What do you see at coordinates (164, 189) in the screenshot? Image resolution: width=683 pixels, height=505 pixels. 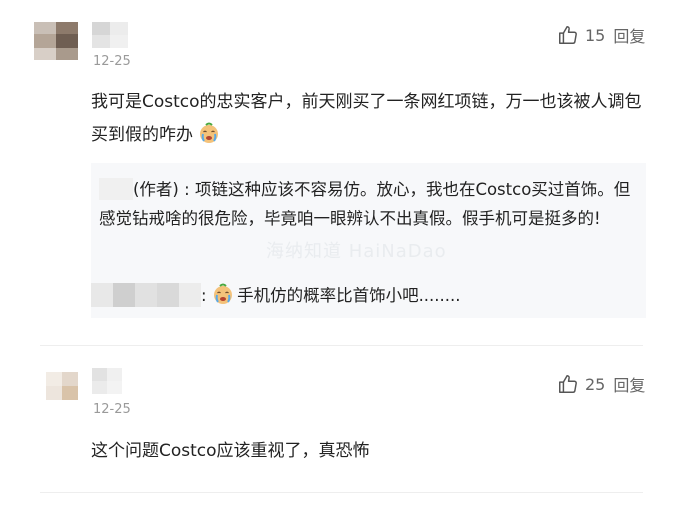 I see `author-tag: (作者) :` at bounding box center [164, 189].